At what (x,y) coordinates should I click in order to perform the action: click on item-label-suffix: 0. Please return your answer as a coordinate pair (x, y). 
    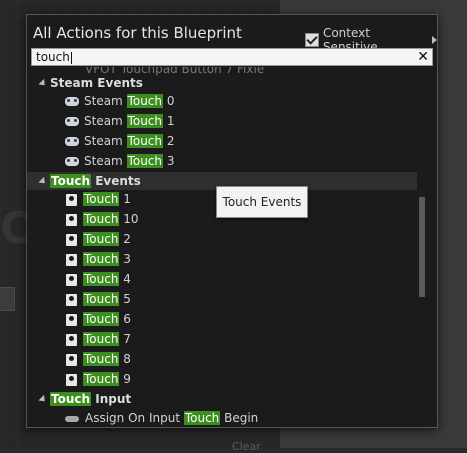
    Looking at the image, I should click on (169, 101).